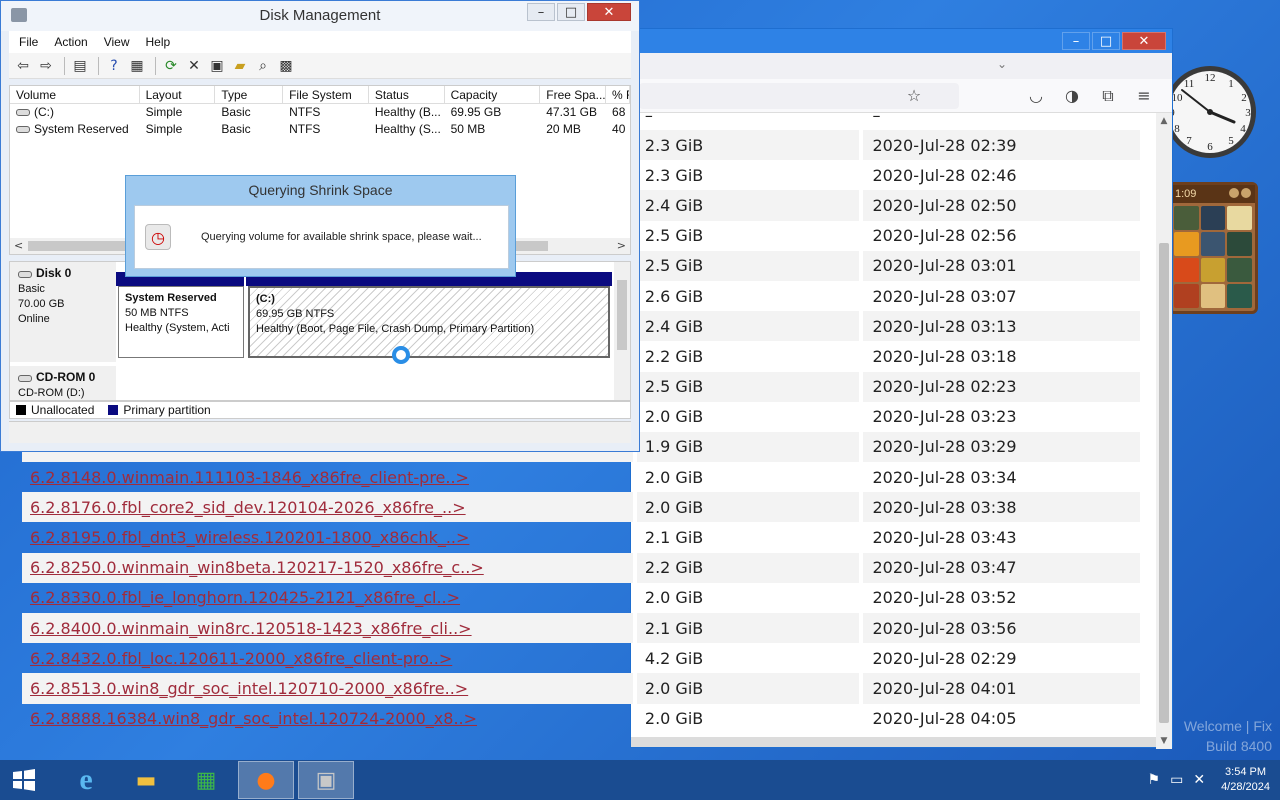  I want to click on app-menu-icon: ≡, so click(1144, 96).